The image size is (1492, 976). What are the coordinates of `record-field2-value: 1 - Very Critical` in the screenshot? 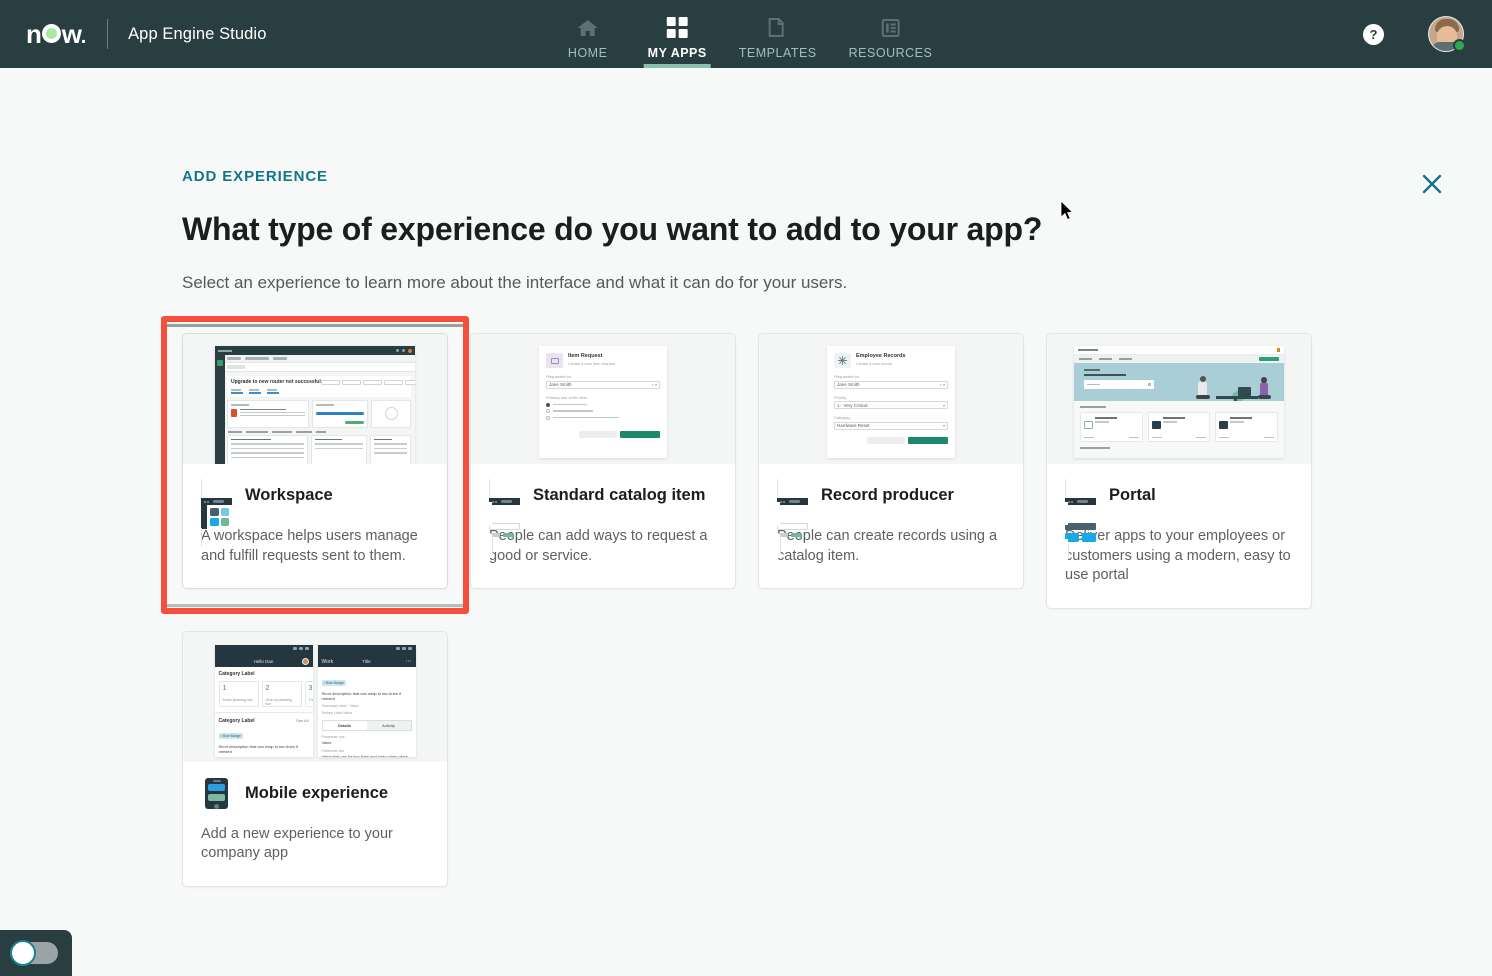 It's located at (852, 405).